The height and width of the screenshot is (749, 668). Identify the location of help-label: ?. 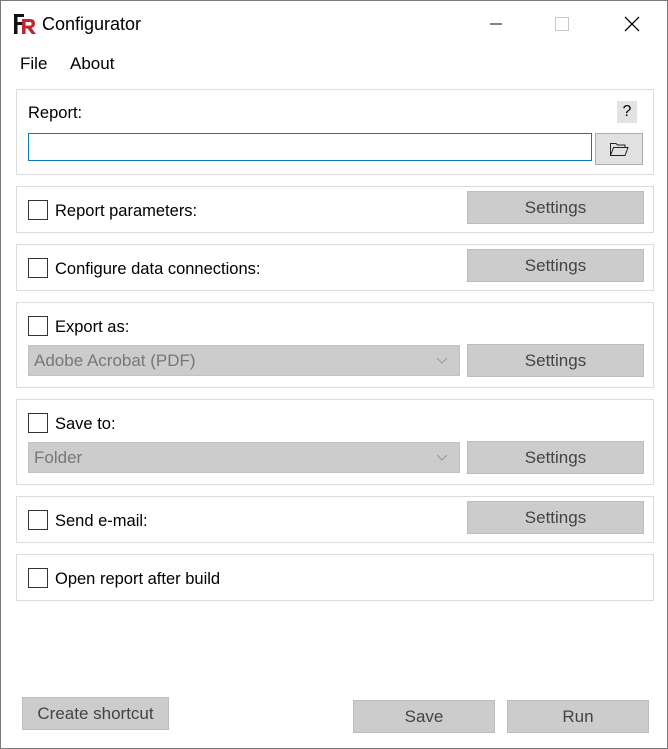
(627, 111).